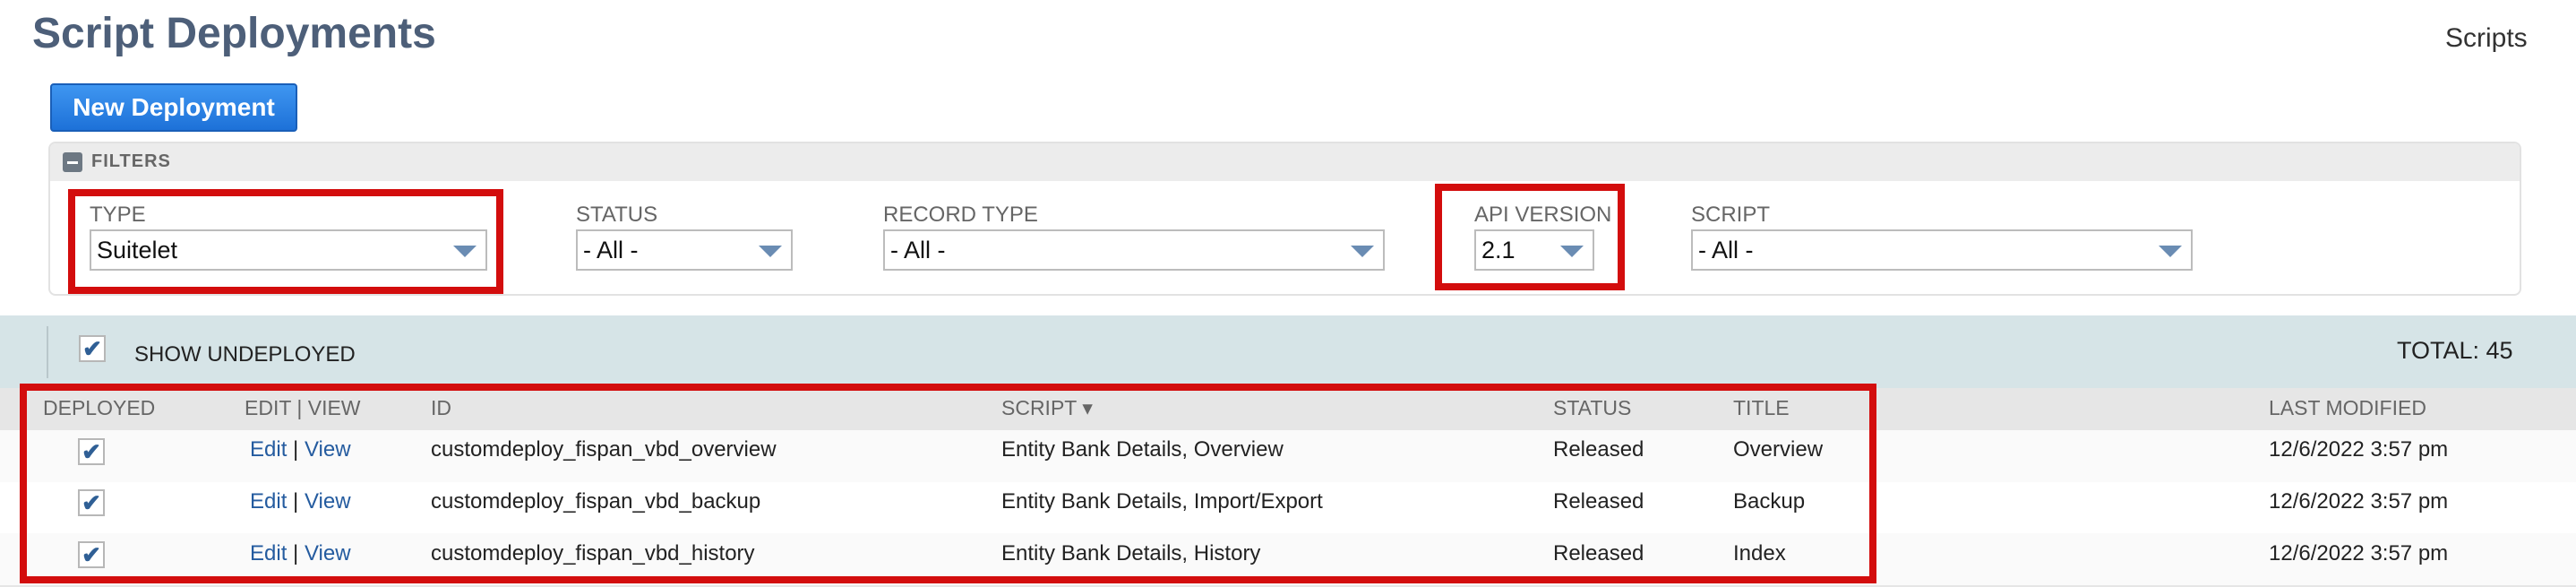 The height and width of the screenshot is (587, 2576). I want to click on filters-label: FILTERS, so click(131, 161).